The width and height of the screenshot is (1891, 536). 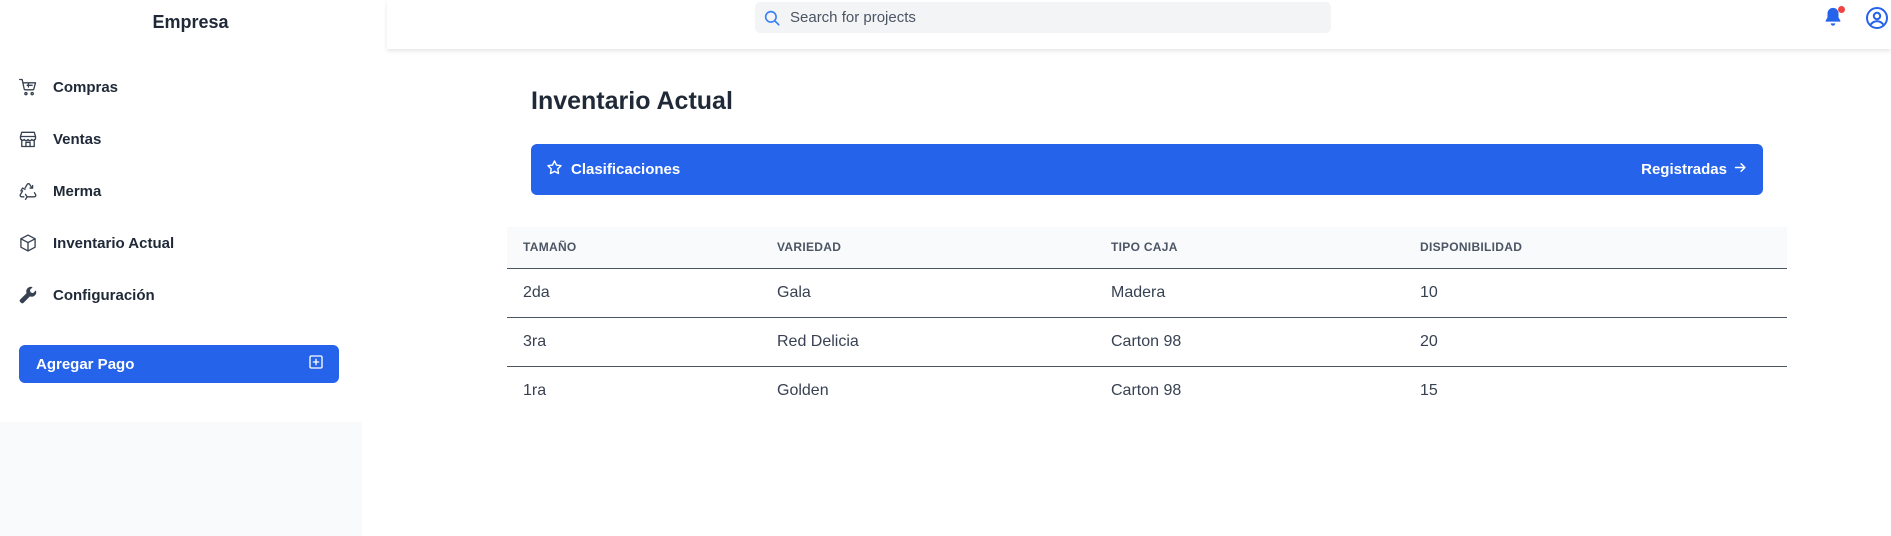 I want to click on store-icon, so click(x=28, y=139).